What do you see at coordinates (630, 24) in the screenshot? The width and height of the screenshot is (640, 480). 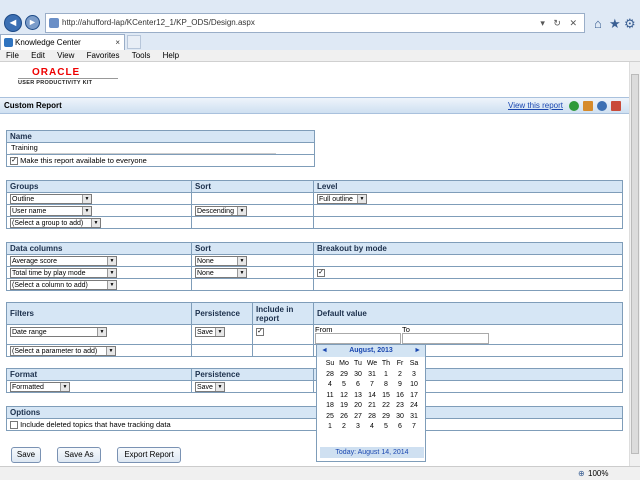 I see `gear-icon: ⚙` at bounding box center [630, 24].